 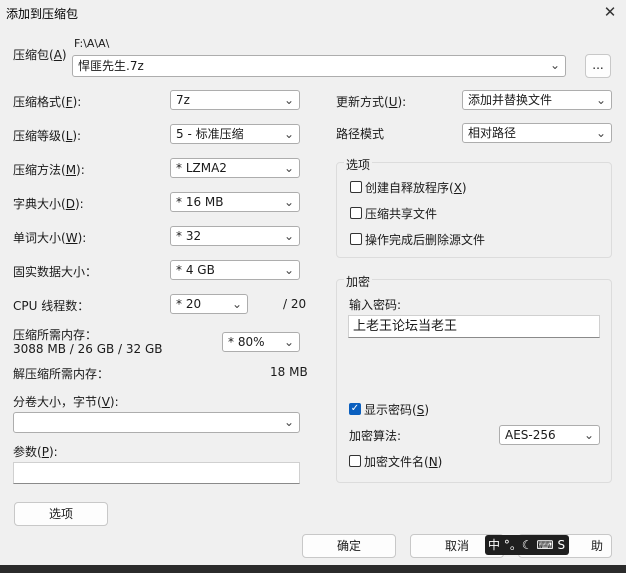 What do you see at coordinates (61, 514) in the screenshot?
I see `options-button: 选项` at bounding box center [61, 514].